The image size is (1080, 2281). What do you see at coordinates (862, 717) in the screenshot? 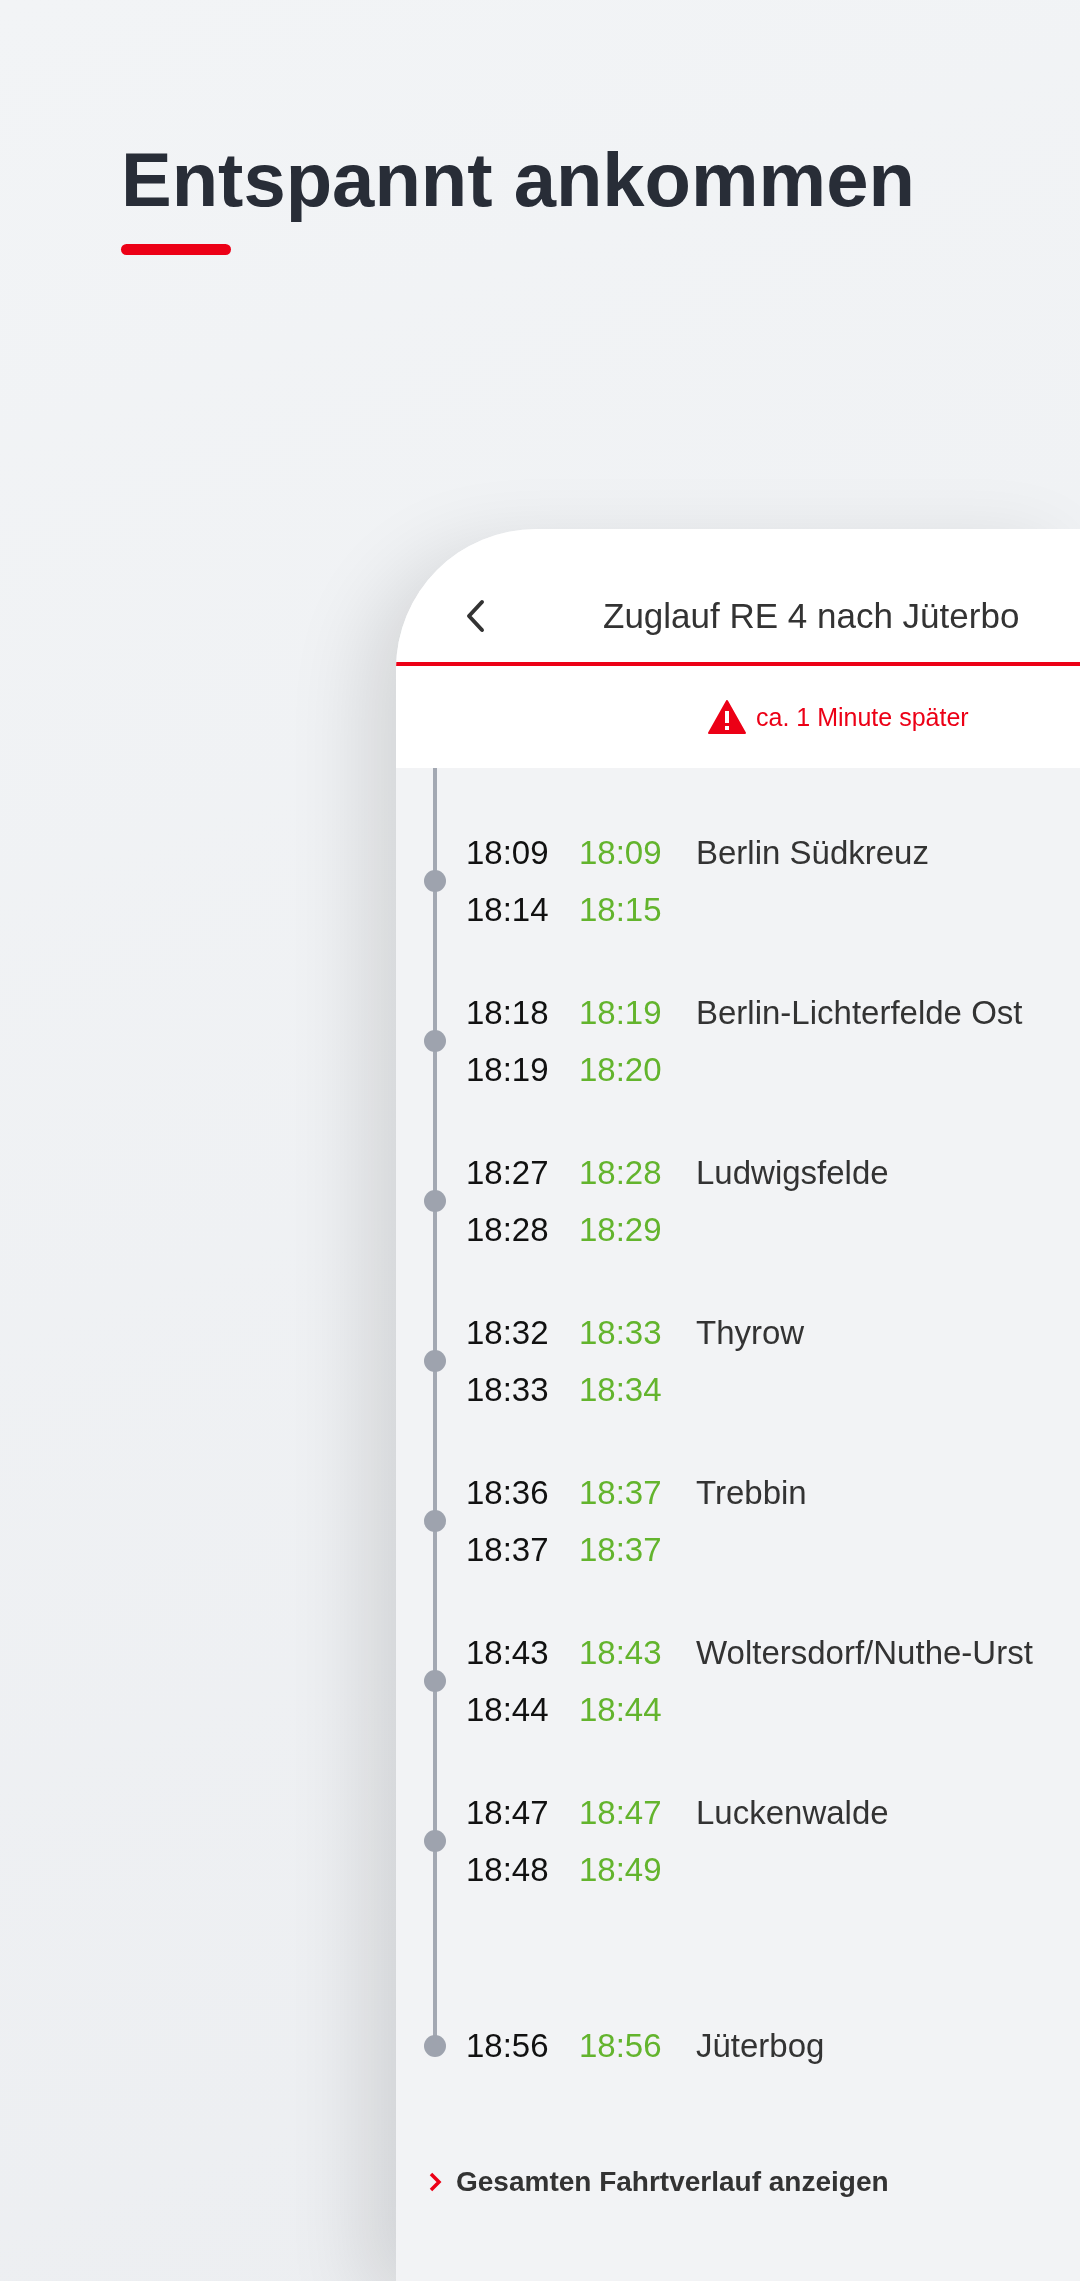
I see `delay-text: ca. 1 Minute später` at bounding box center [862, 717].